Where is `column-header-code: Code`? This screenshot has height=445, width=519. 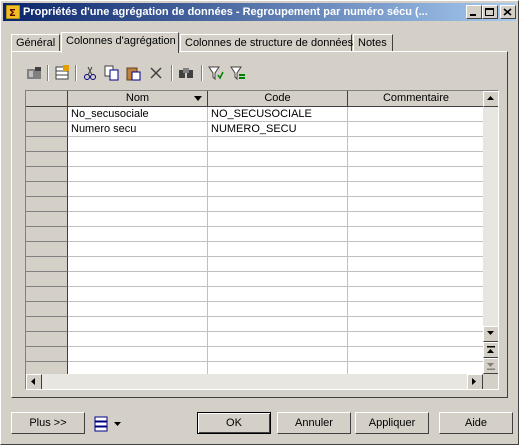
column-header-code: Code is located at coordinates (278, 99).